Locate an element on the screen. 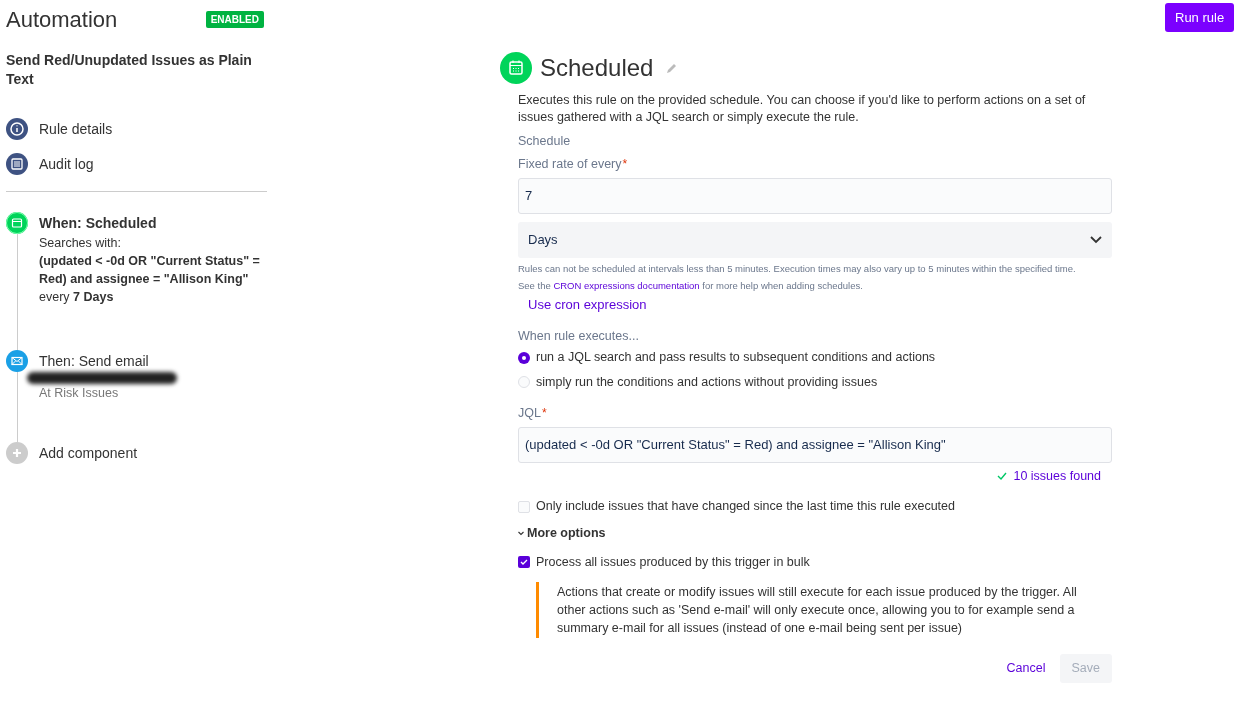 Image resolution: width=1252 pixels, height=710 pixels. component-title: Then: Send email is located at coordinates (94, 361).